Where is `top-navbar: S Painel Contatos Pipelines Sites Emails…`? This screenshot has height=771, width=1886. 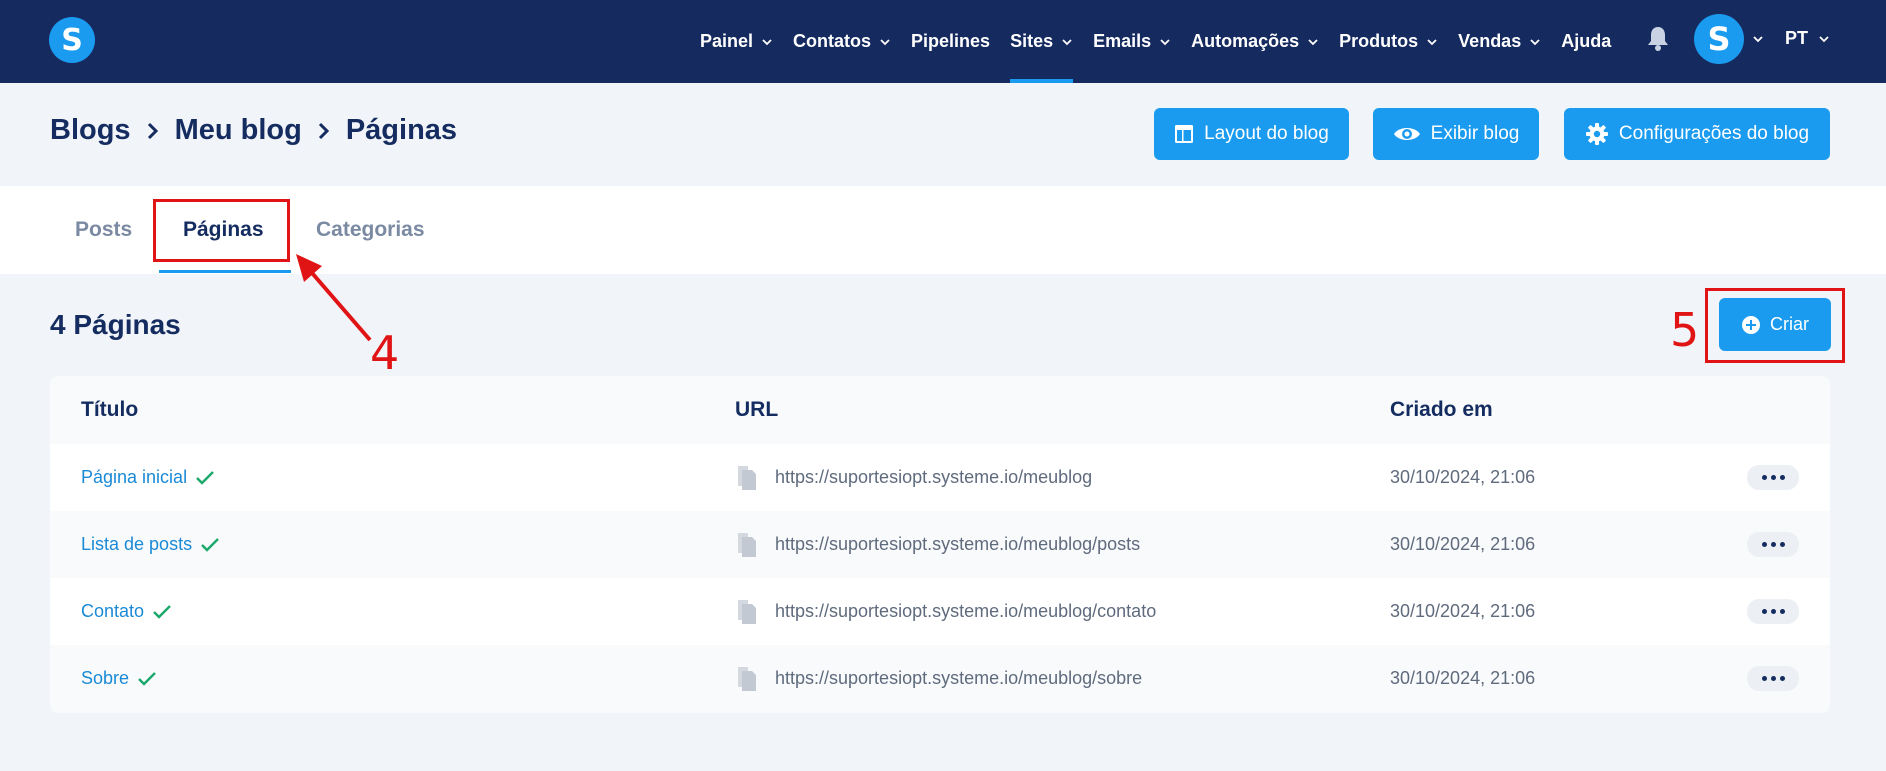
top-navbar: S Painel Contatos Pipelines Sites Emails… is located at coordinates (943, 41).